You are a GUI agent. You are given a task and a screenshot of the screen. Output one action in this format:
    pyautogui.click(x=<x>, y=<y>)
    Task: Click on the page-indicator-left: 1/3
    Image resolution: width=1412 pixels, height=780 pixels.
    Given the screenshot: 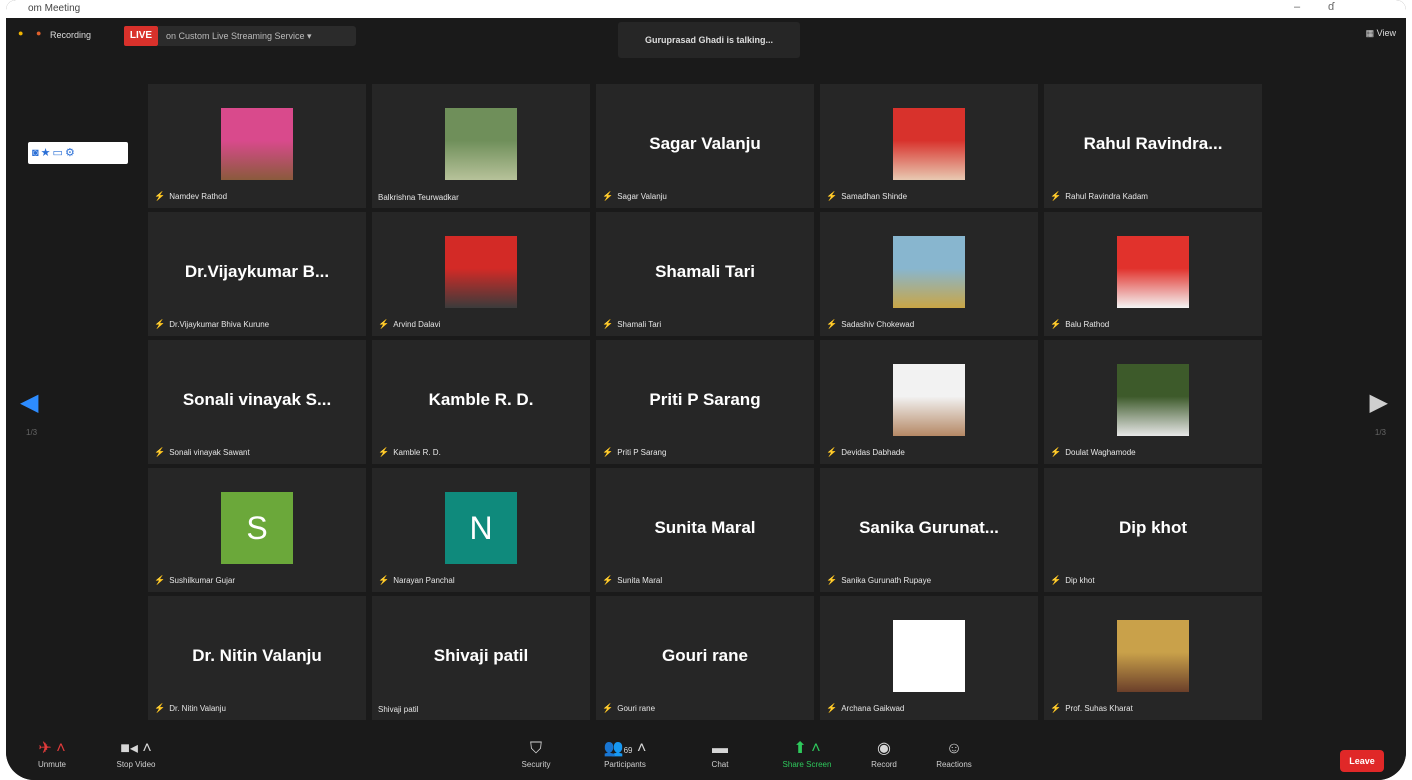 What is the action you would take?
    pyautogui.click(x=32, y=432)
    